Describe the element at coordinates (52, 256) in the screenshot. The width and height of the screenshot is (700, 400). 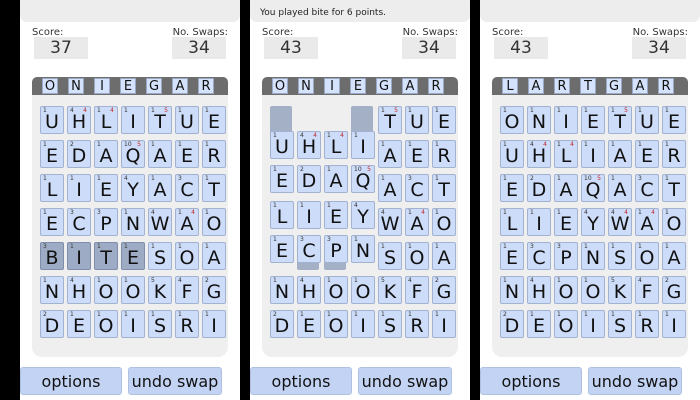
I see `letter-tile: 3B` at that location.